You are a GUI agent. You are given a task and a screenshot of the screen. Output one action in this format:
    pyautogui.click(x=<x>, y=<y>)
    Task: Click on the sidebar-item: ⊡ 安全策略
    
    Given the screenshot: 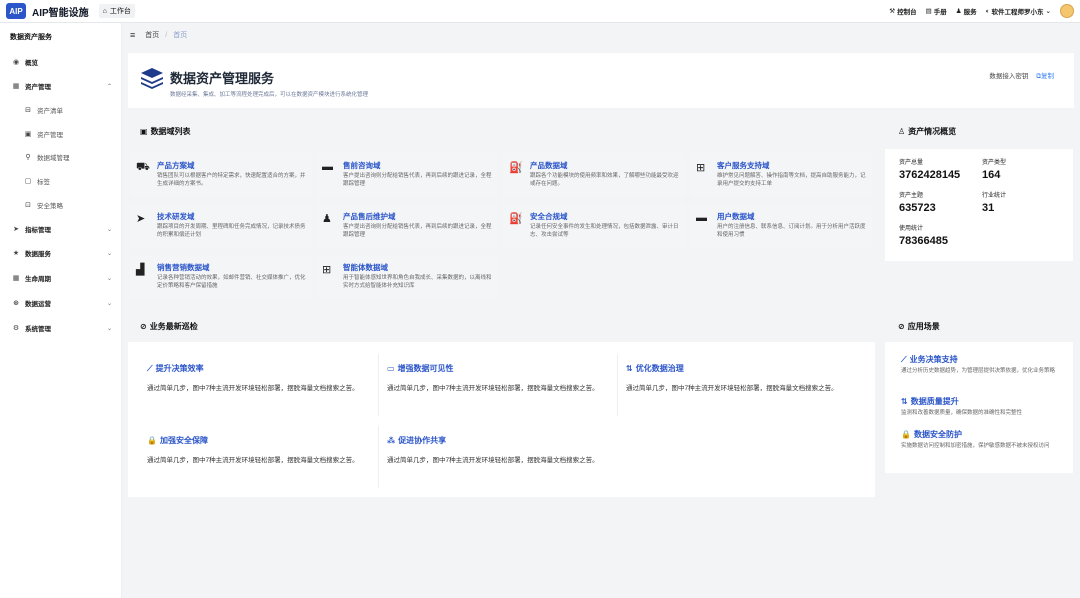 What is the action you would take?
    pyautogui.click(x=61, y=205)
    